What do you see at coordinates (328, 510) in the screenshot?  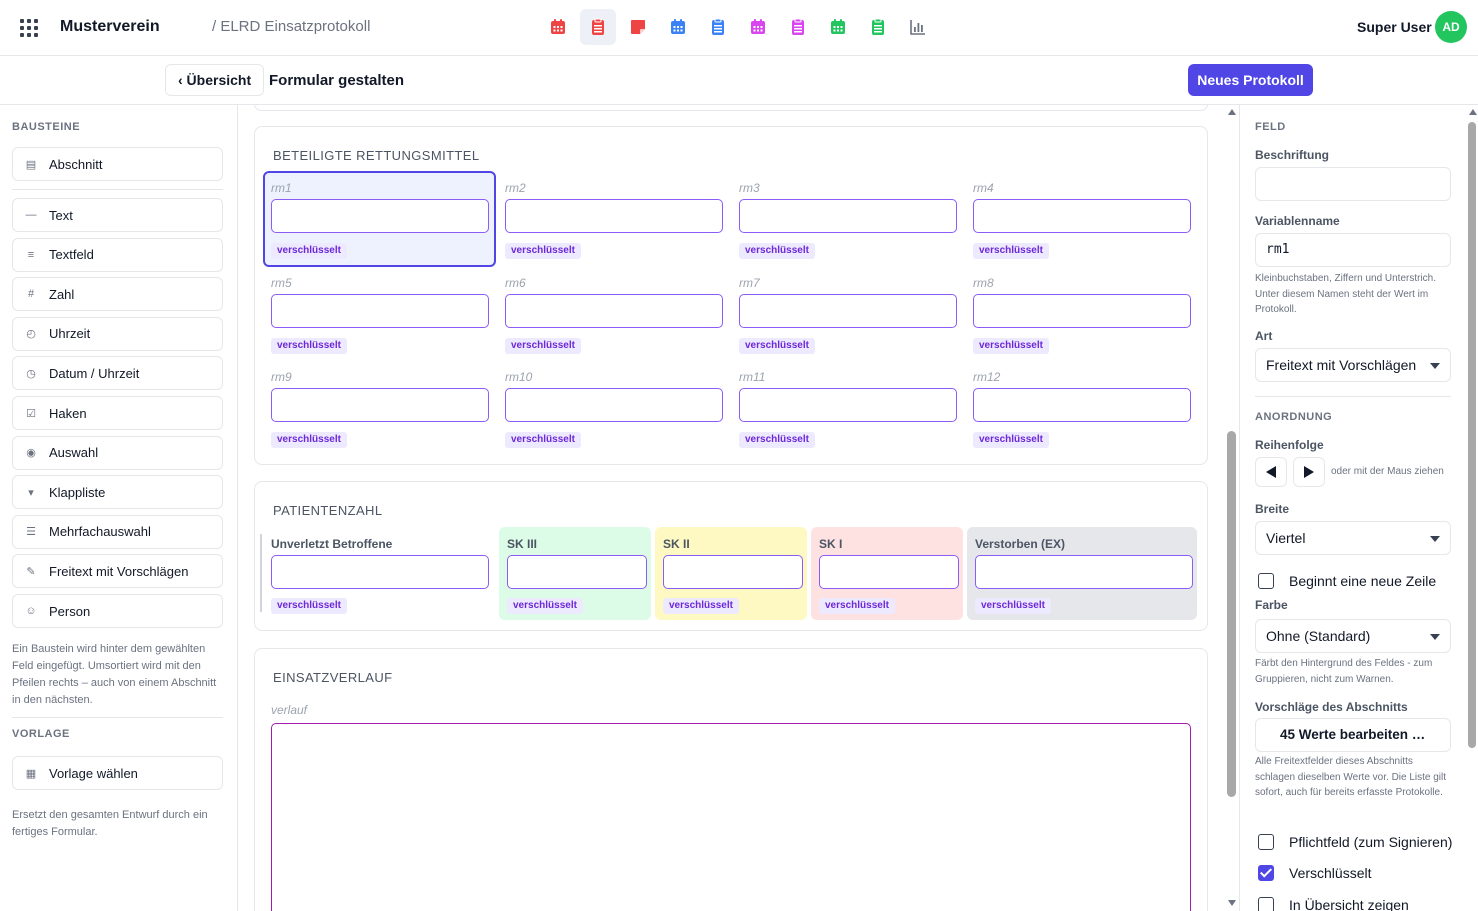 I see `section-title: PATIENTENZAHL` at bounding box center [328, 510].